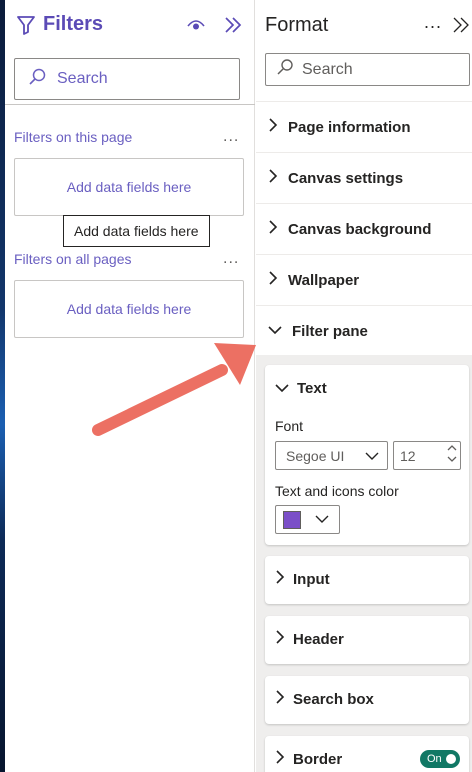 The image size is (472, 772). Describe the element at coordinates (367, 69) in the screenshot. I see `format-search-input: Search` at that location.